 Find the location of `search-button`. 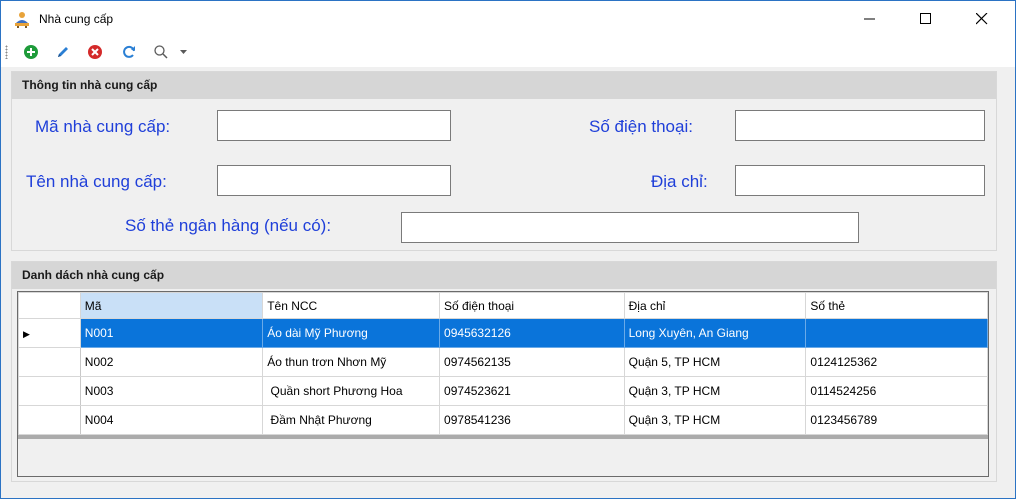

search-button is located at coordinates (161, 52).